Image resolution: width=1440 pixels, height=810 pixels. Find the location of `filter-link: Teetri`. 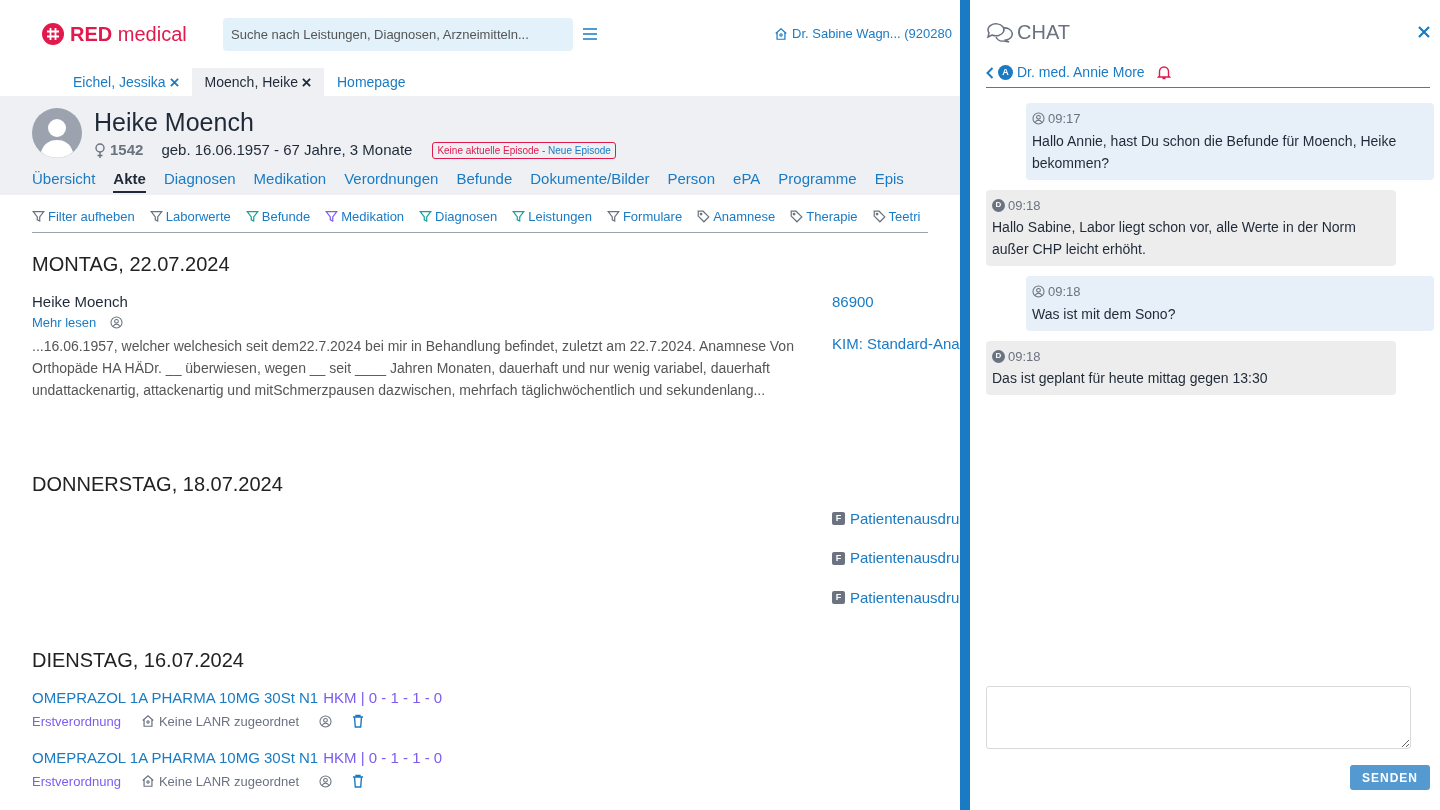

filter-link: Teetri is located at coordinates (904, 217).